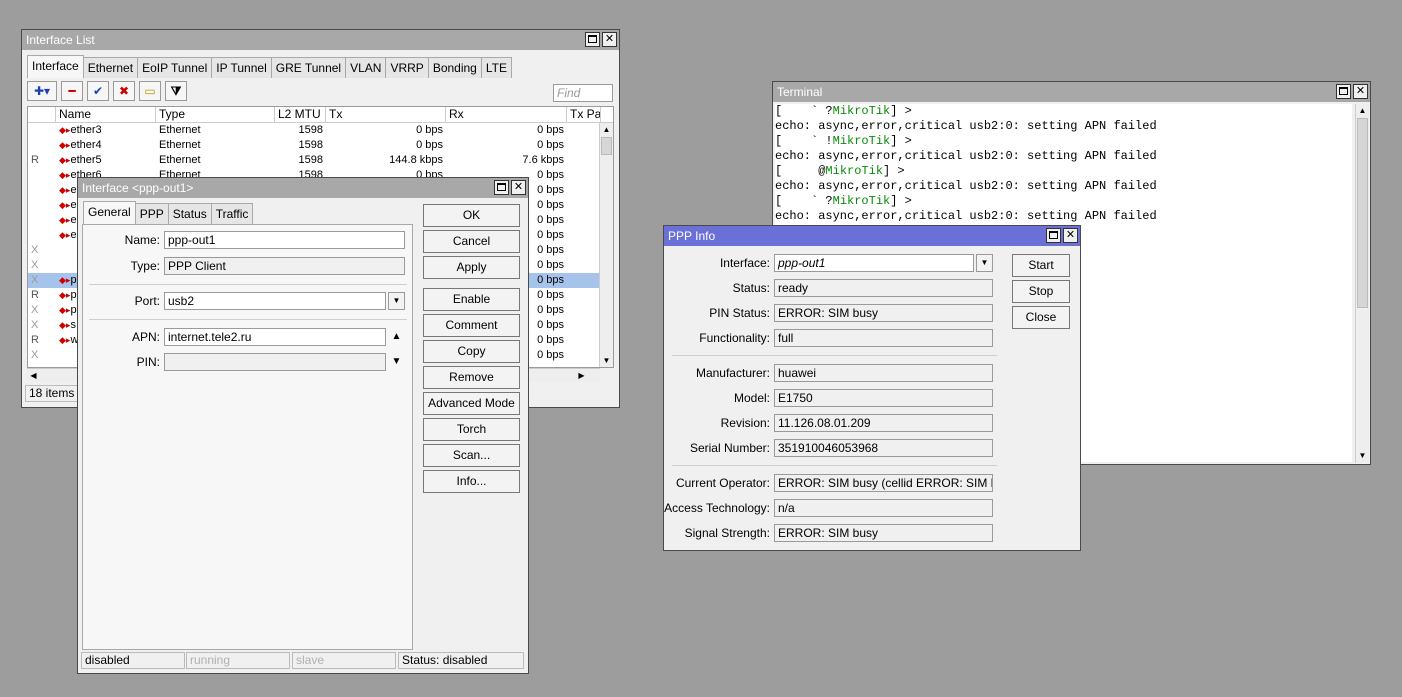  What do you see at coordinates (151, 213) in the screenshot?
I see `tab-ppp: PPP` at bounding box center [151, 213].